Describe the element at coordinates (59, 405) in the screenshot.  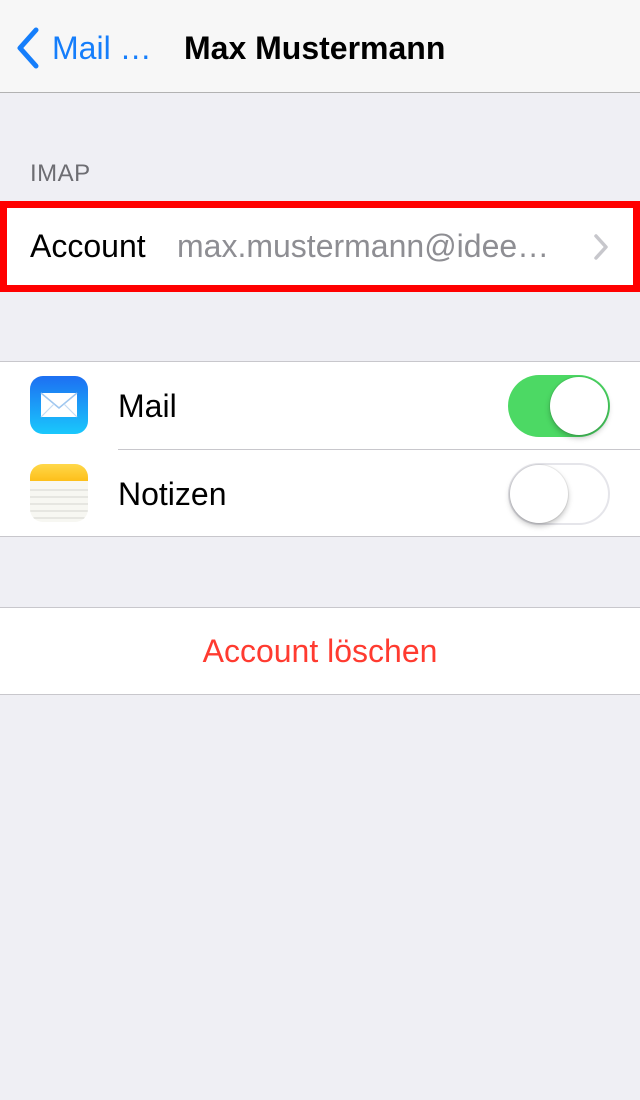
I see `mail-app-icon` at that location.